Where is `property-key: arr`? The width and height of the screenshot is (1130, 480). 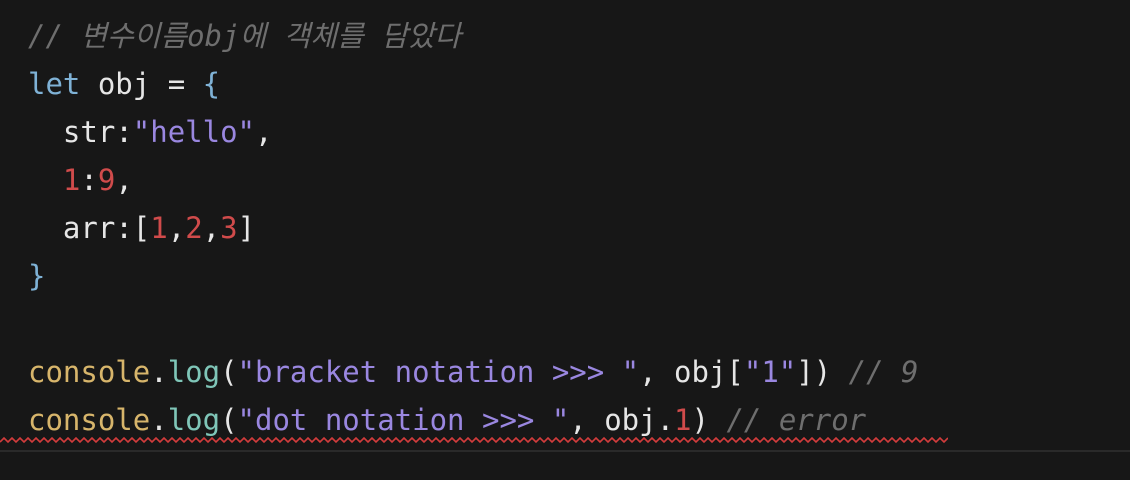
property-key: arr is located at coordinates (89, 228).